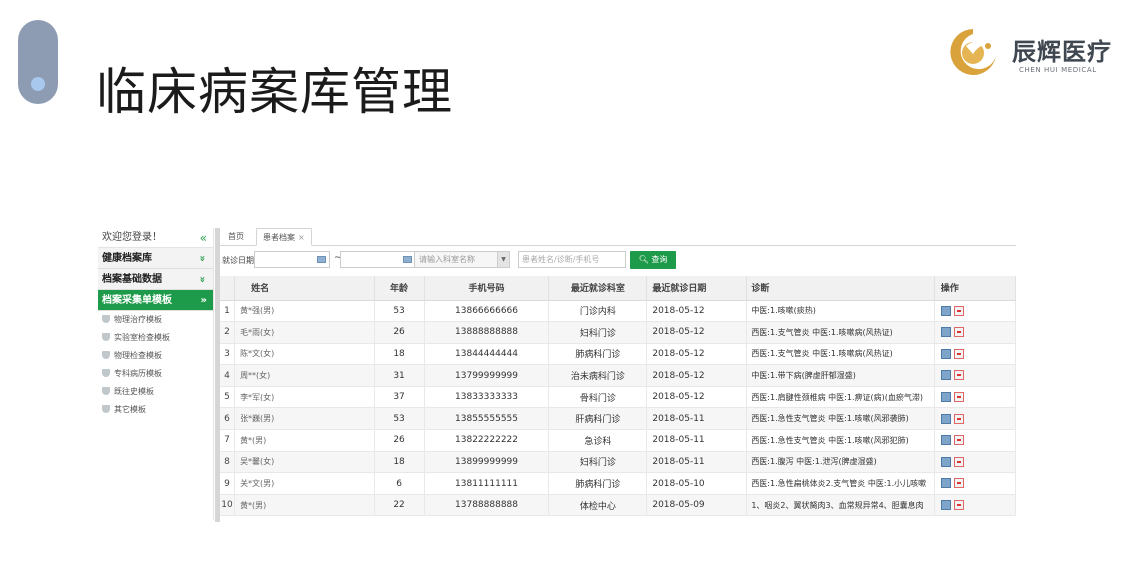  What do you see at coordinates (279, 237) in the screenshot?
I see `tab-label: 患者档案` at bounding box center [279, 237].